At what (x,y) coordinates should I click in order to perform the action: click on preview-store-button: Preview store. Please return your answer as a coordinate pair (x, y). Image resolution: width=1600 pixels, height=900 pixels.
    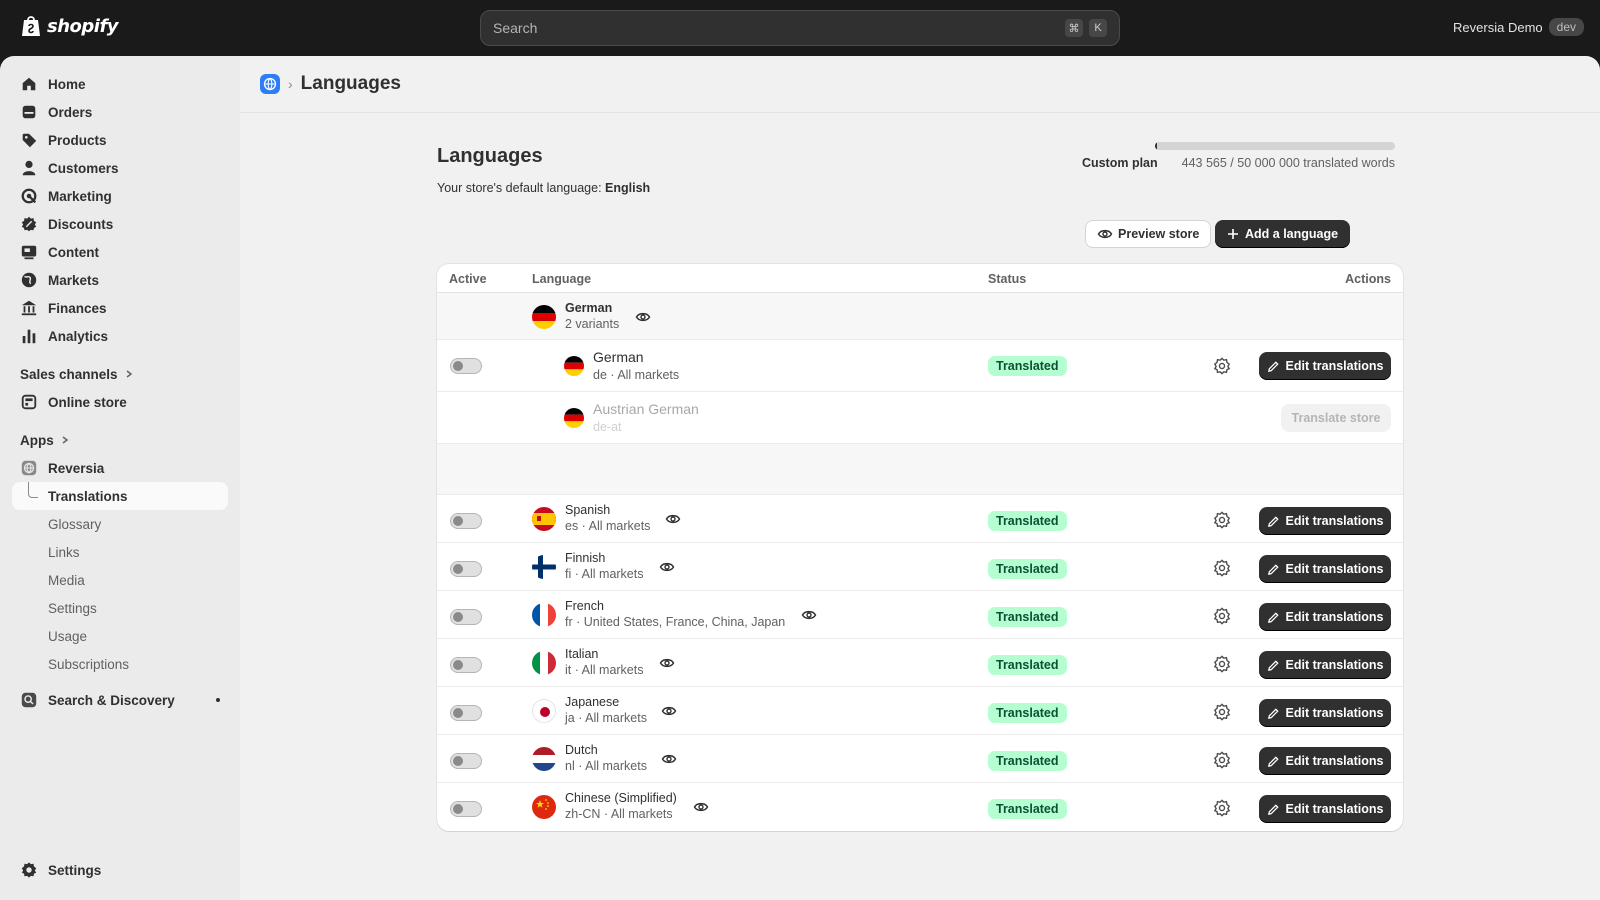
    Looking at the image, I should click on (1148, 234).